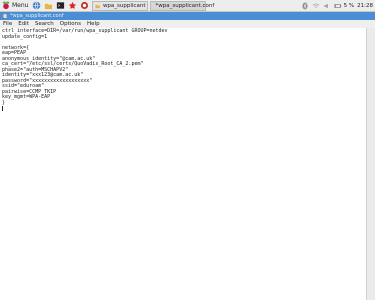 This screenshot has width=375, height=300. Describe the element at coordinates (370, 164) in the screenshot. I see `vertical-scrollbar` at that location.